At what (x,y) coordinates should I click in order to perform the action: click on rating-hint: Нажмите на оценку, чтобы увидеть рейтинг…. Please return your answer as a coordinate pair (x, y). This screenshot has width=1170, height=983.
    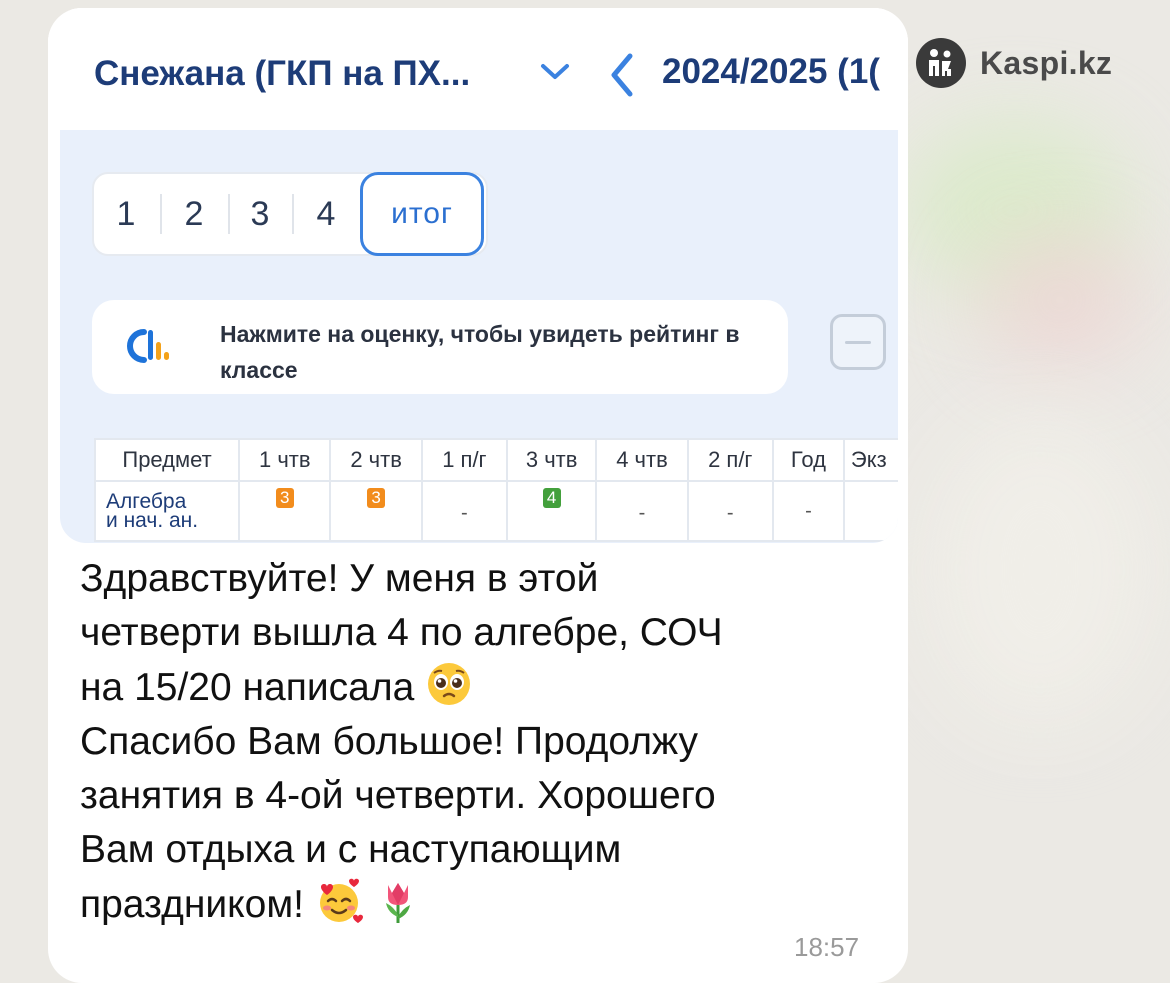
    Looking at the image, I should click on (440, 347).